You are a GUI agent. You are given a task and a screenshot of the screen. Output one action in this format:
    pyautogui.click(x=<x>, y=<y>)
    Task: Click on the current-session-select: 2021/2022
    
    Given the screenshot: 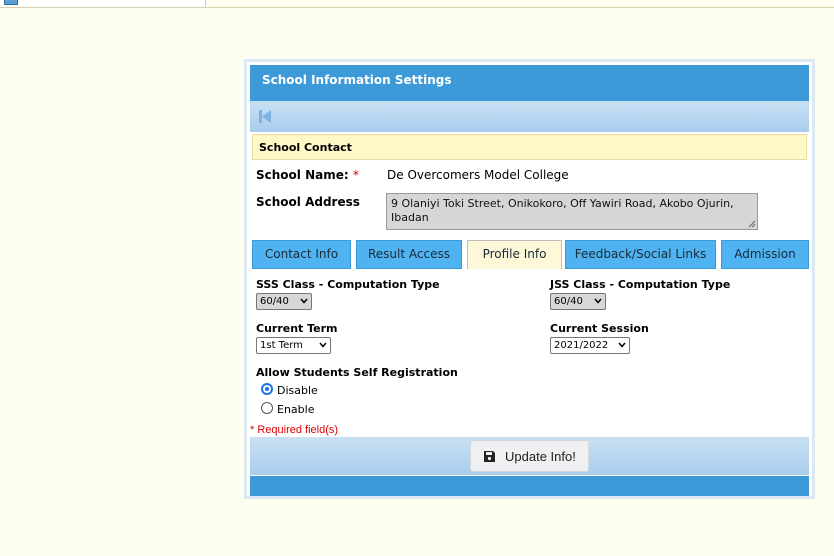 What is the action you would take?
    pyautogui.click(x=590, y=345)
    